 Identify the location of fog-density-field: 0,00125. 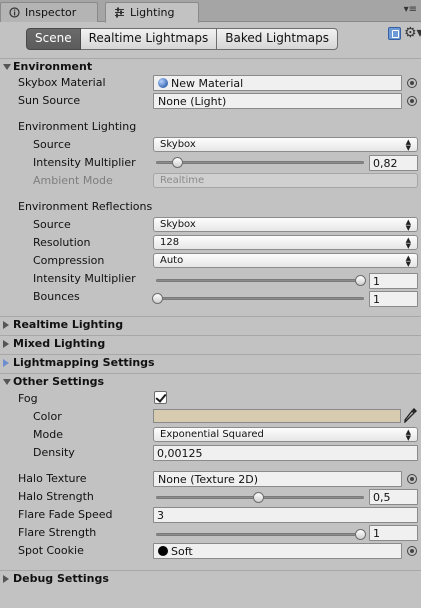
(285, 453).